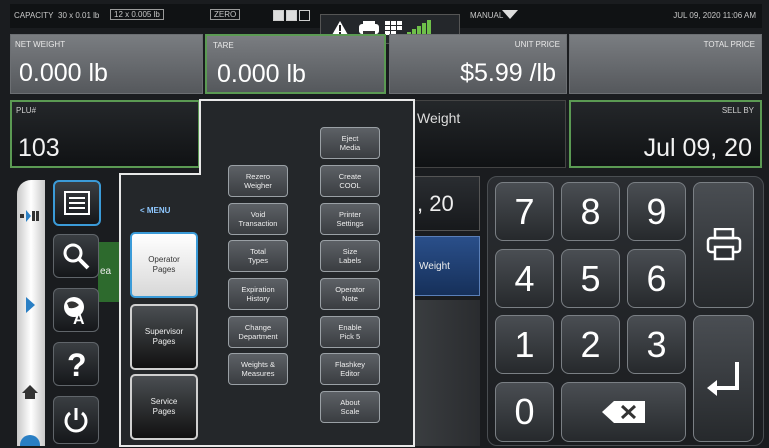 The width and height of the screenshot is (769, 448). I want to click on date-partial: , 20, so click(435, 203).